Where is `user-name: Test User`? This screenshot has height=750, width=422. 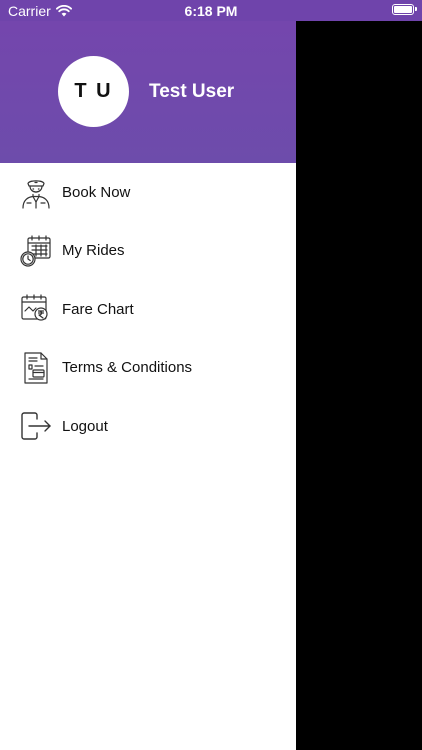
user-name: Test User is located at coordinates (192, 91).